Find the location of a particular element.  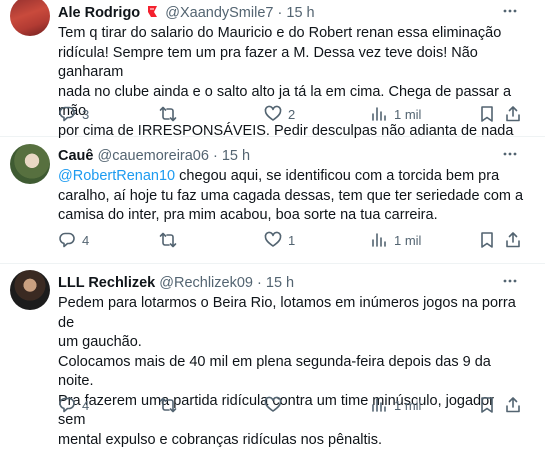

action-bar: 3 2 1 mil is located at coordinates (272, 114).